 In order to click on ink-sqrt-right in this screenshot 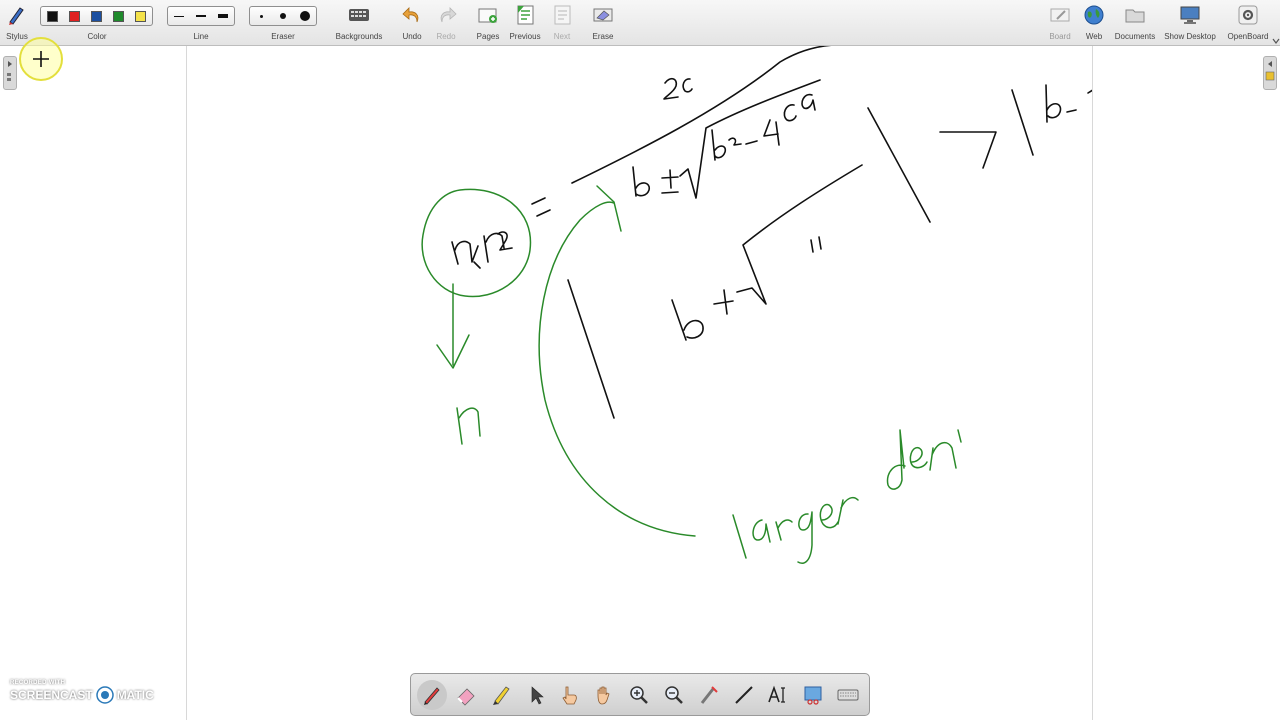, I will do `click(1089, 91)`.